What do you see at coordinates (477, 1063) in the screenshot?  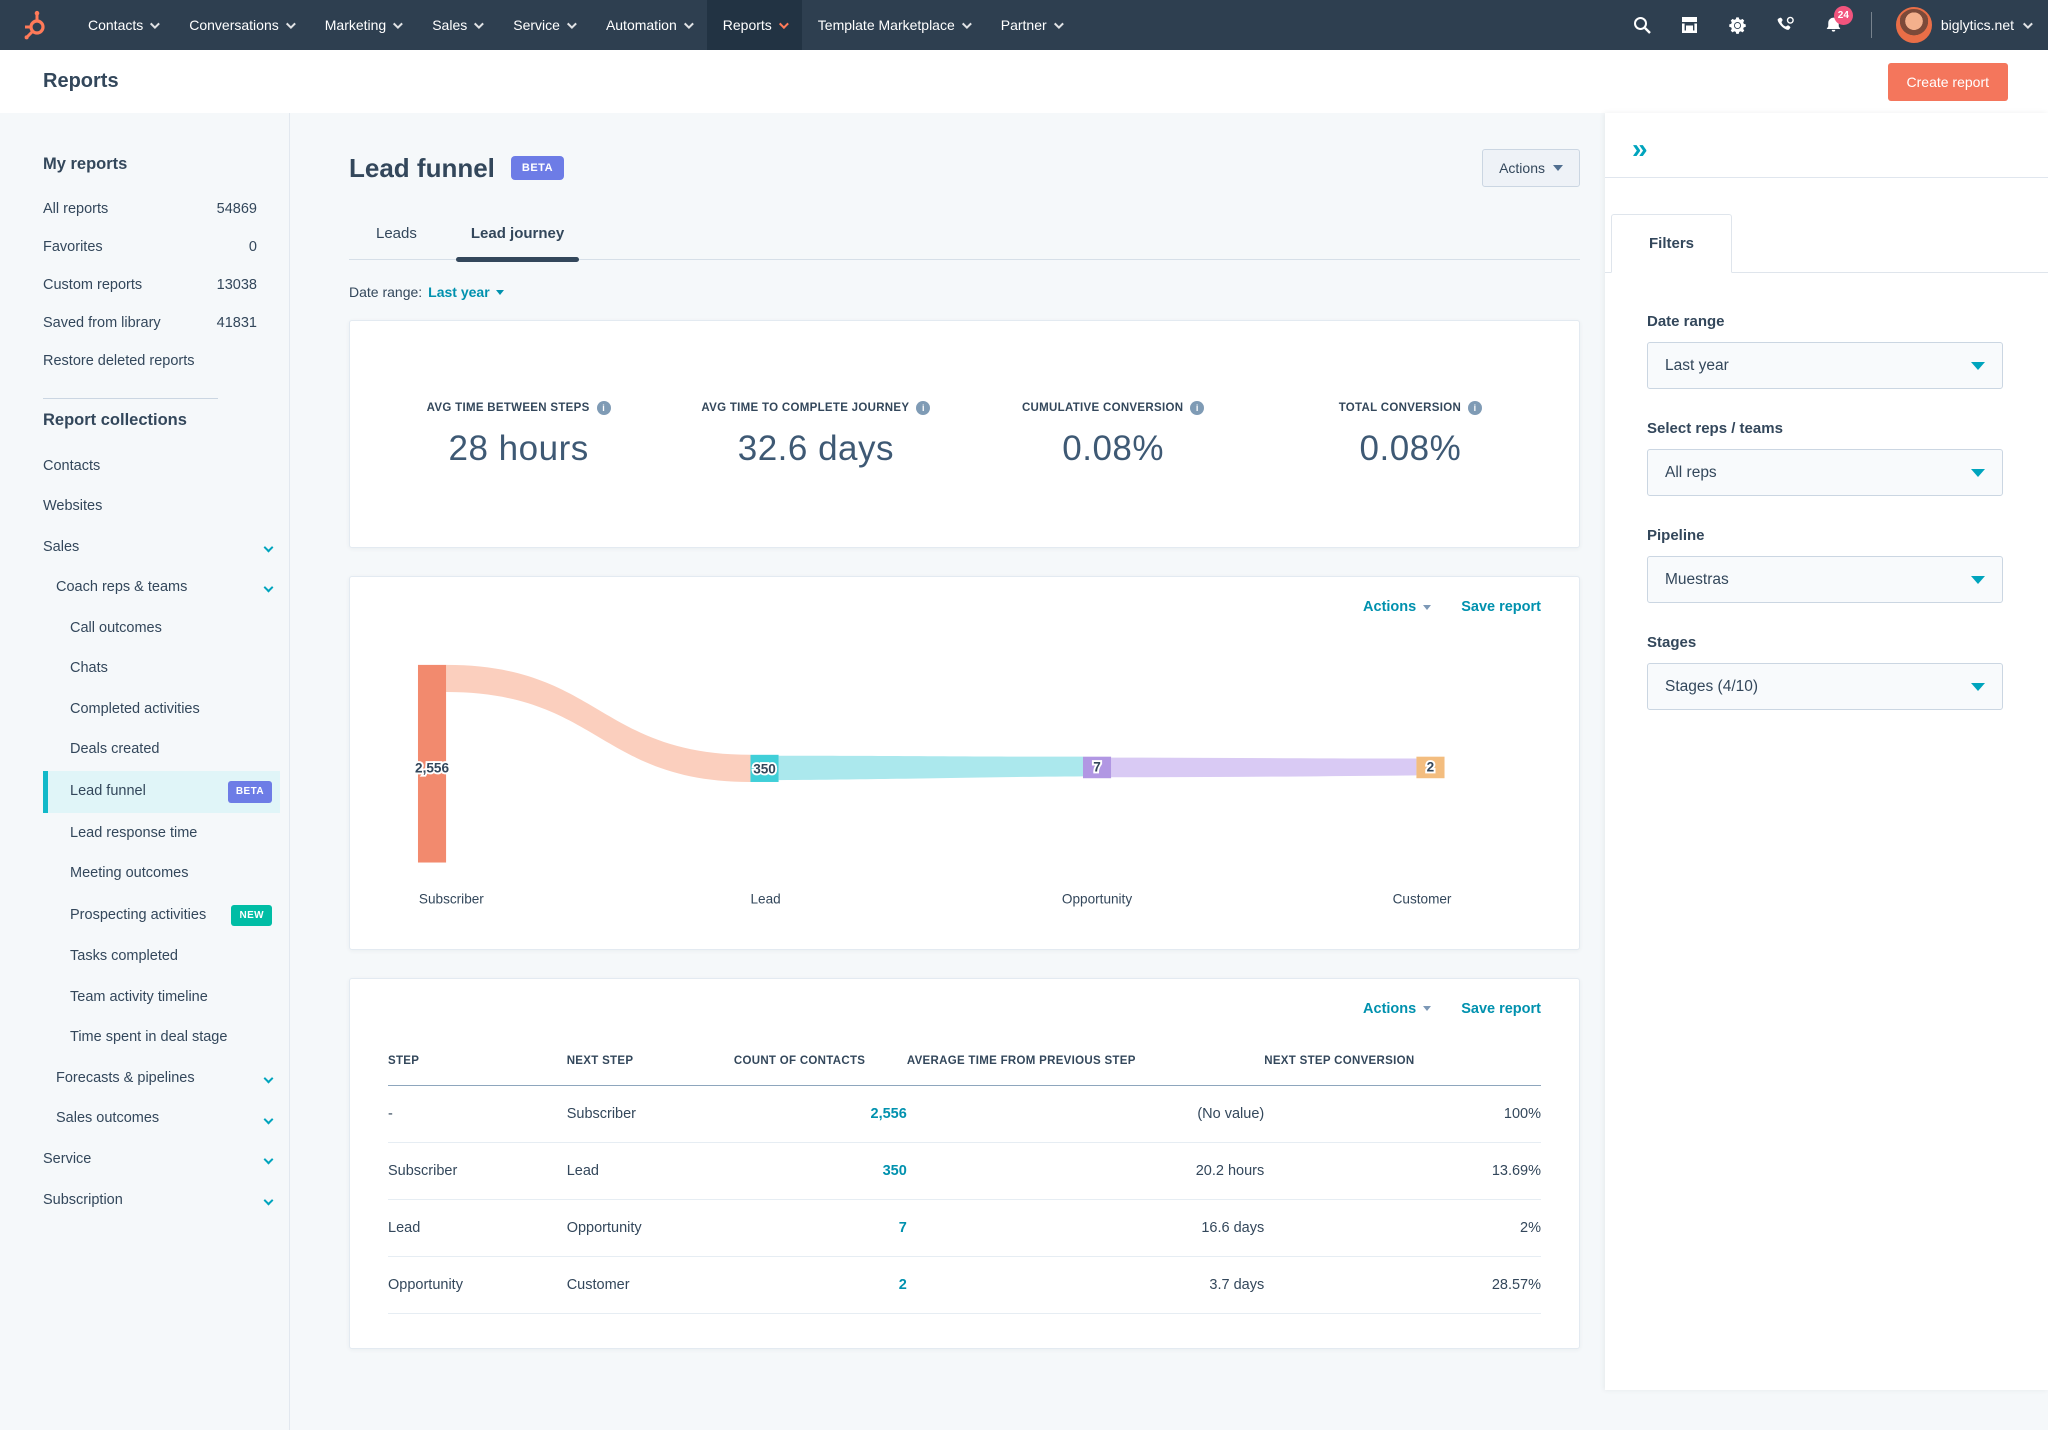 I see `col-header-step: STEP` at bounding box center [477, 1063].